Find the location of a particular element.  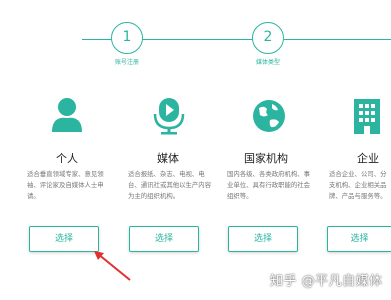

annotation-arrow-icon is located at coordinates (112, 266).